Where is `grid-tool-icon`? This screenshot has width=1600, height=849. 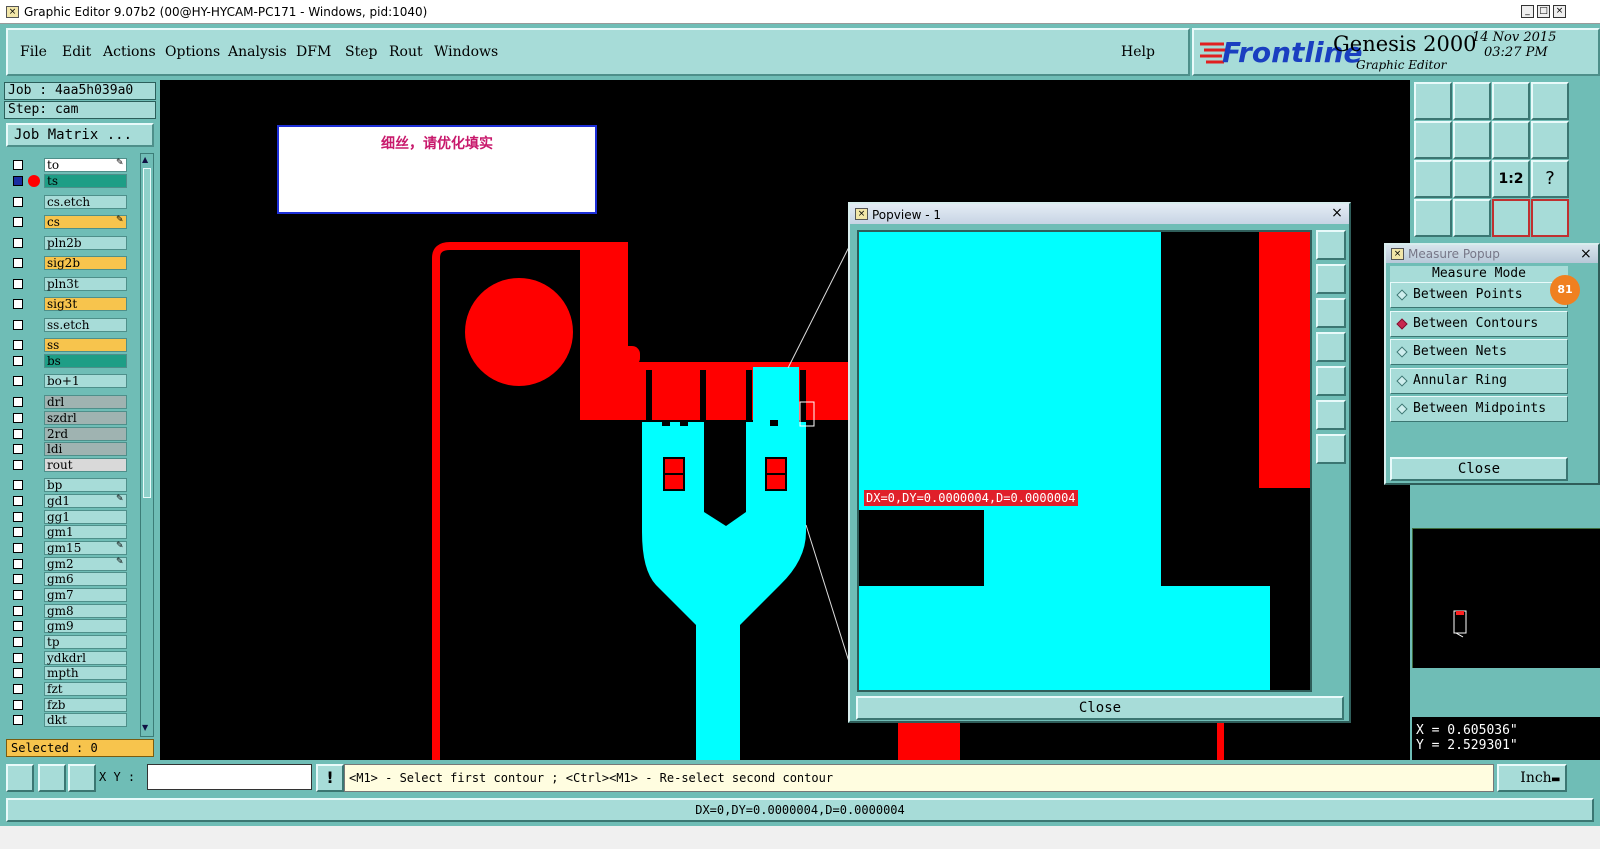 grid-tool-icon is located at coordinates (82, 778).